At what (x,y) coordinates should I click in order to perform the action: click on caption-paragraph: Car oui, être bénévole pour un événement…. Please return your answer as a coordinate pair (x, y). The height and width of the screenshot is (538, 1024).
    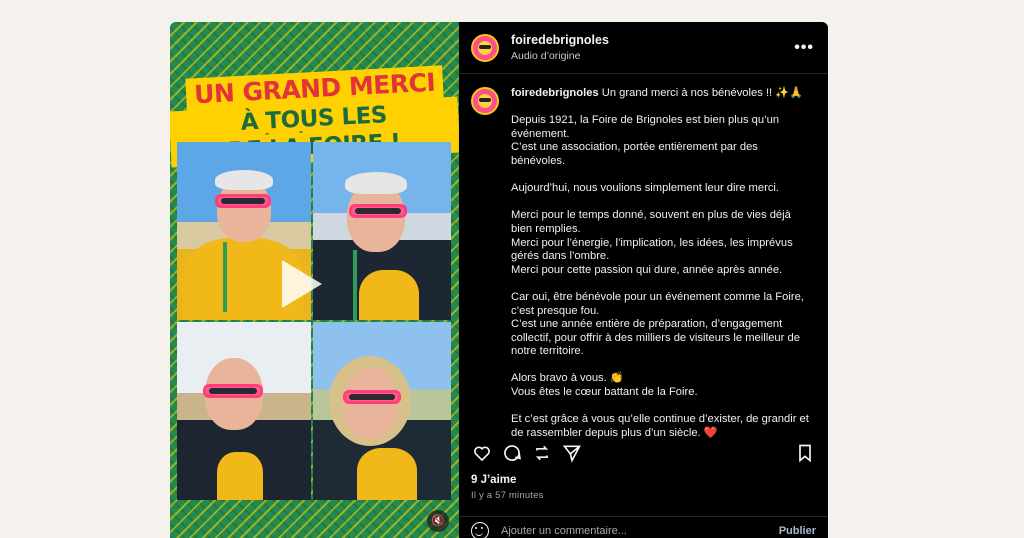
    Looking at the image, I should click on (657, 324).